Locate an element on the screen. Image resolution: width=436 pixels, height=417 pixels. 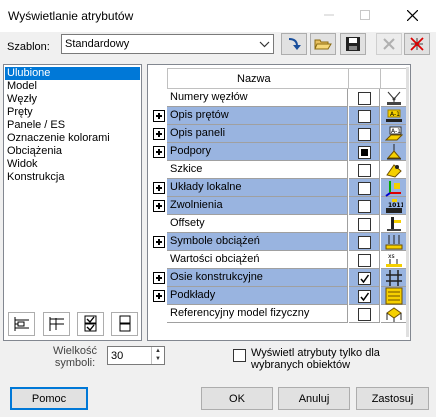
grid-scrollbar is located at coordinates (407, 202).